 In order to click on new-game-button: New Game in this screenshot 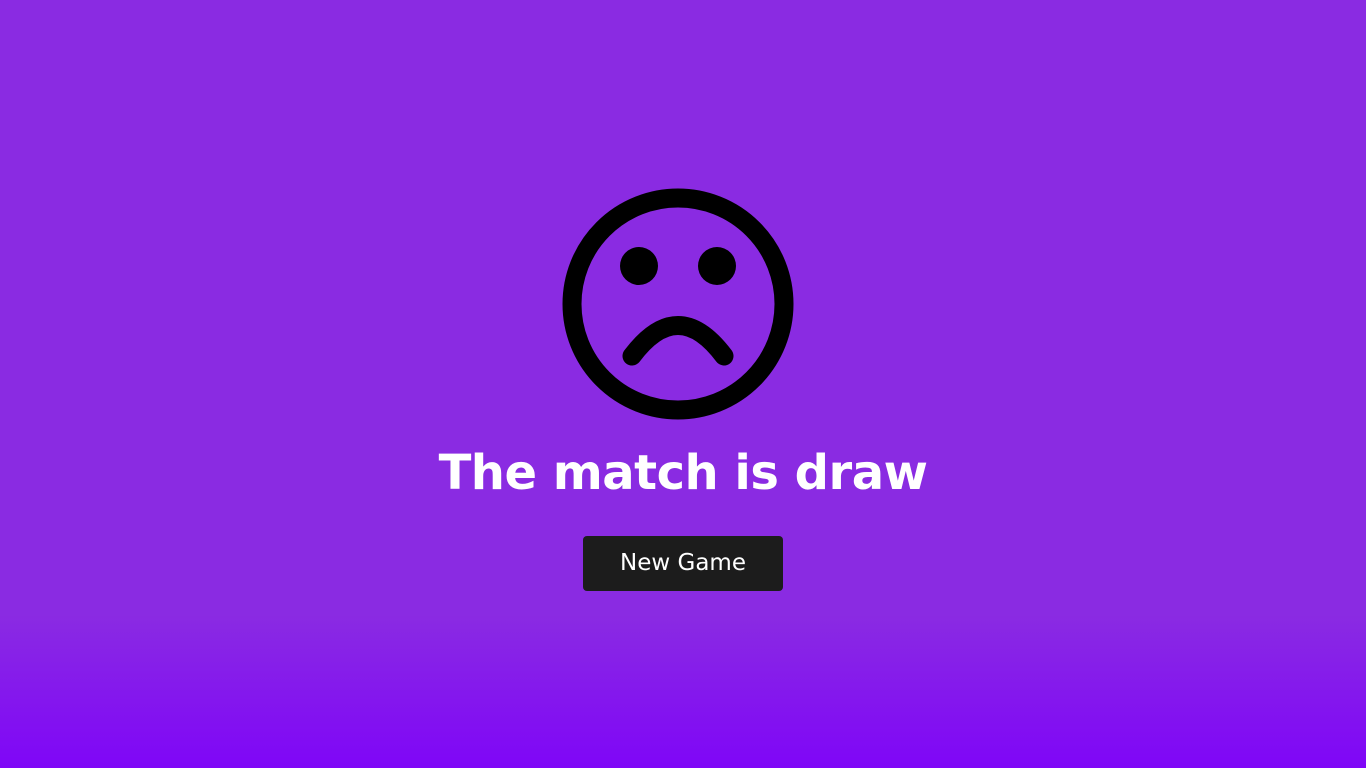, I will do `click(683, 563)`.